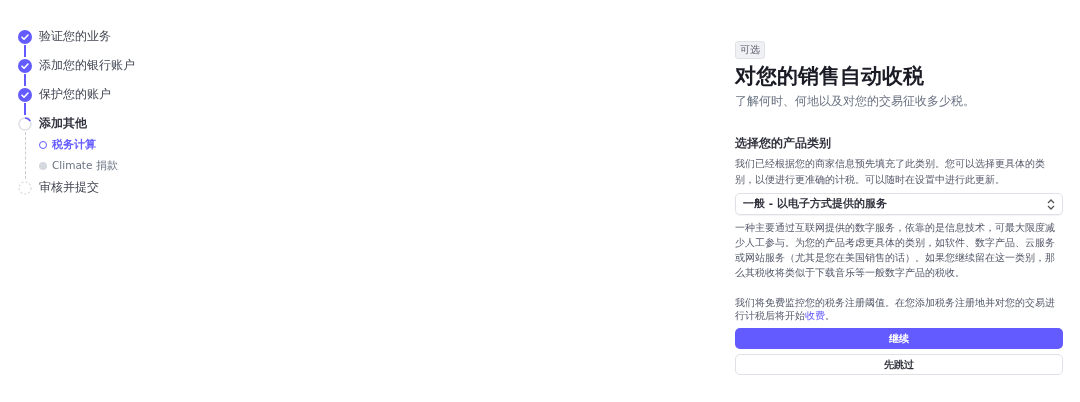 Image resolution: width=1080 pixels, height=402 pixels. I want to click on step-label: 保护您的账户, so click(75, 94).